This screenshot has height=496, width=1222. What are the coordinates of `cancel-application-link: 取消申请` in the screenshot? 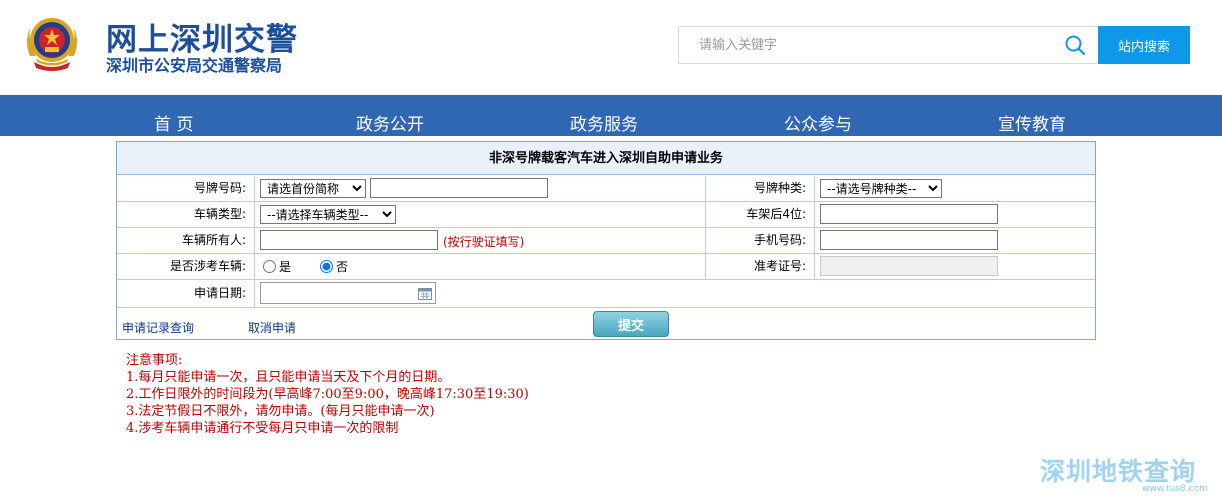 It's located at (272, 327).